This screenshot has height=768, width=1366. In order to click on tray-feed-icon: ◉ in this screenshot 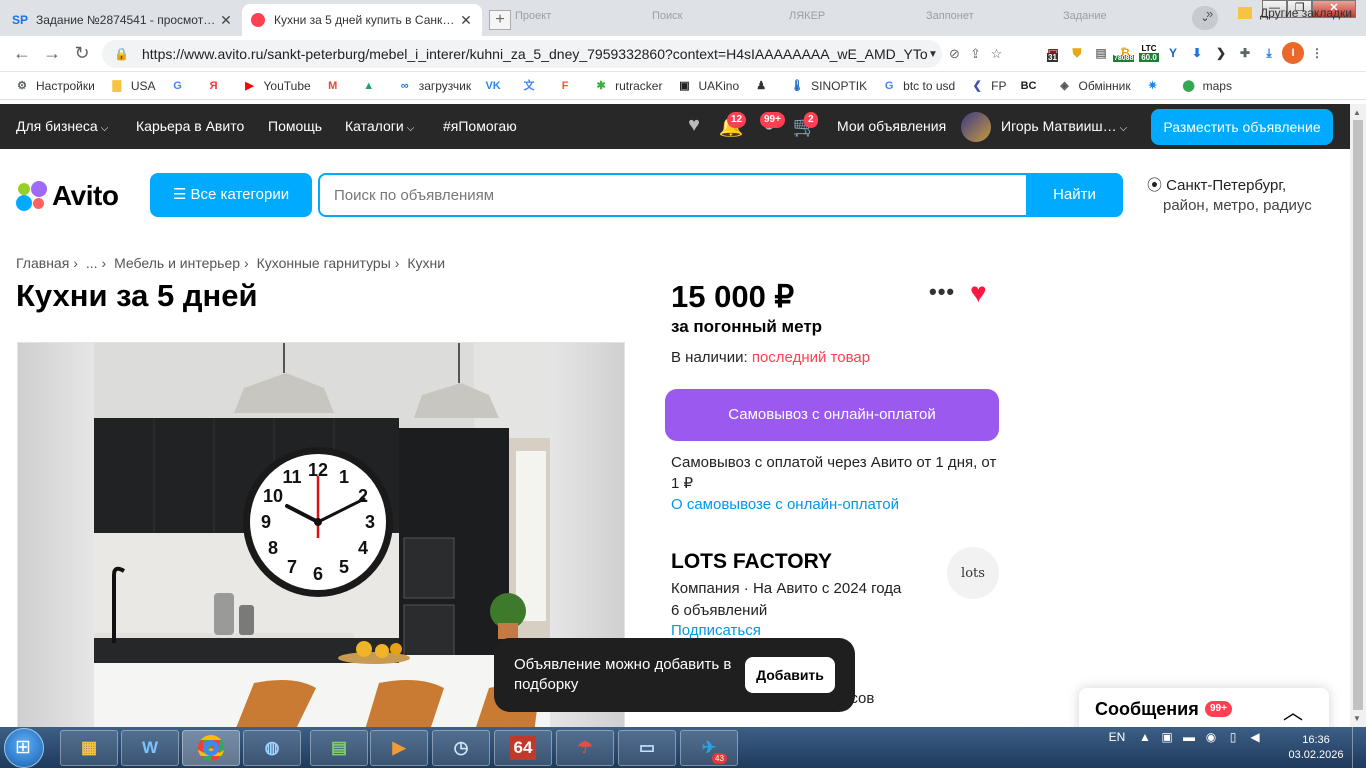, I will do `click(1211, 737)`.